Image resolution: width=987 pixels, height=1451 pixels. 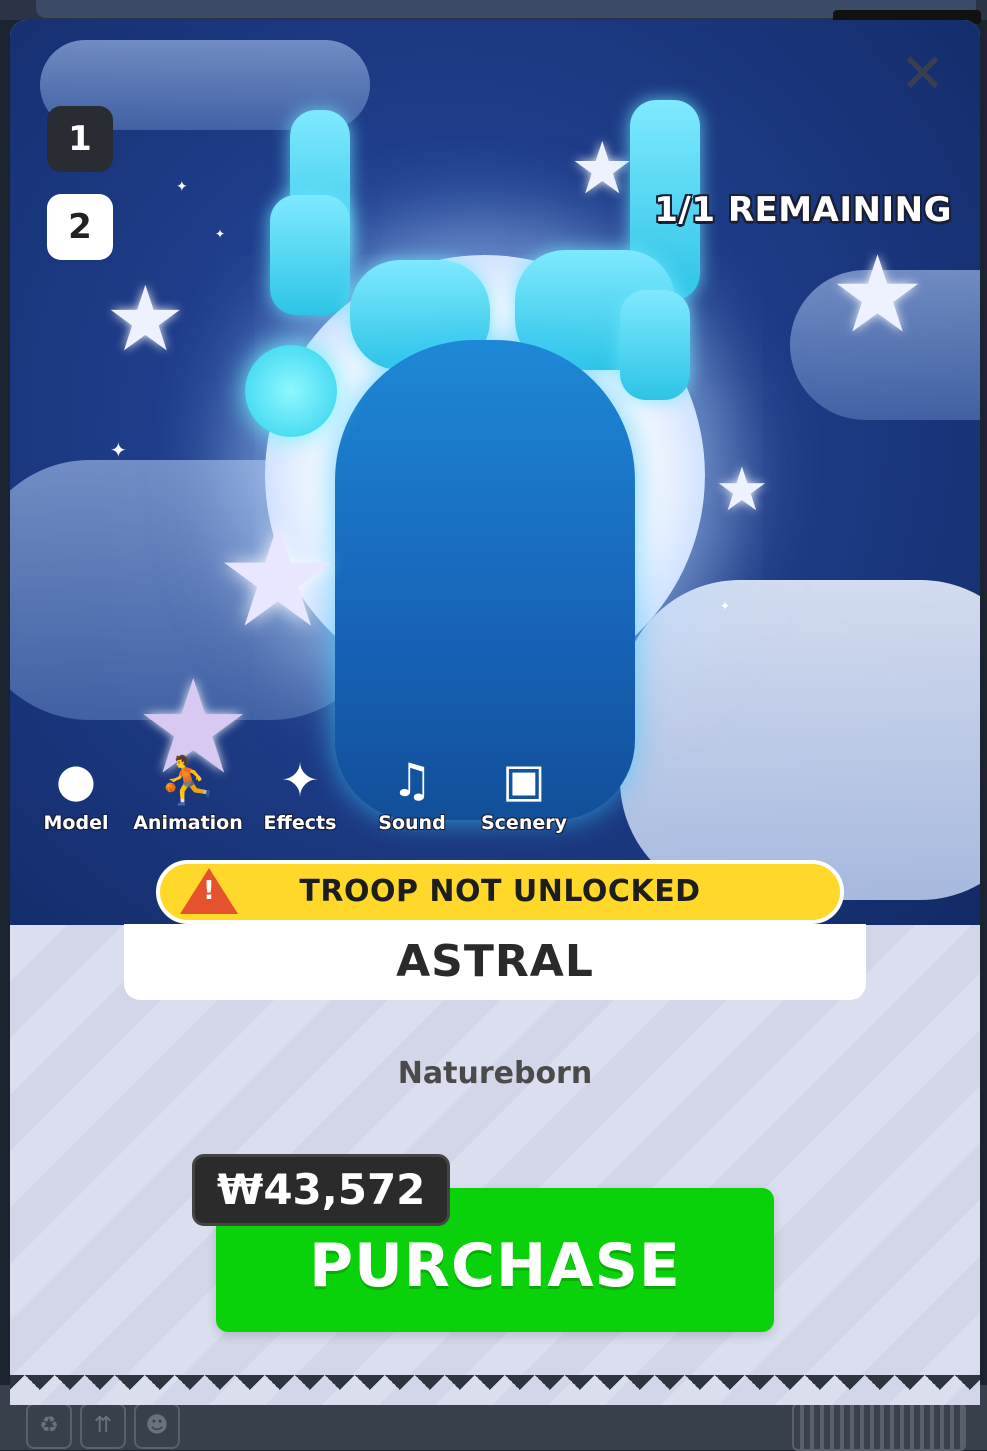 I want to click on tool-sound: ♫ Sound, so click(x=412, y=792).